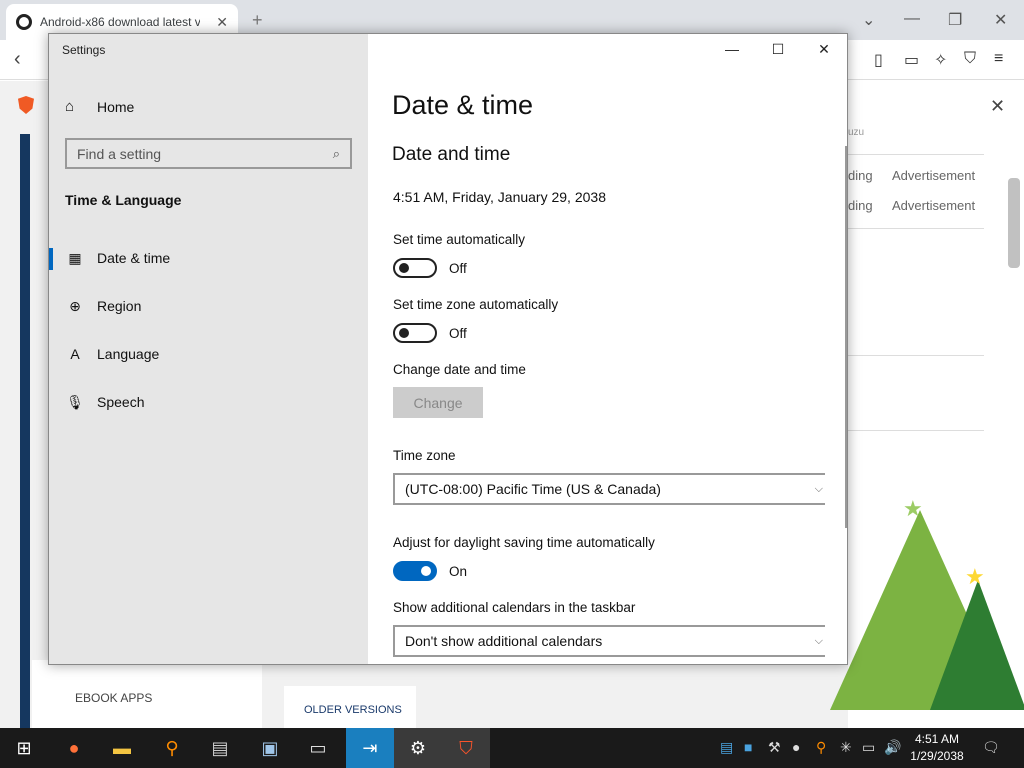  I want to click on set-tz-auto-state: Off, so click(458, 333).